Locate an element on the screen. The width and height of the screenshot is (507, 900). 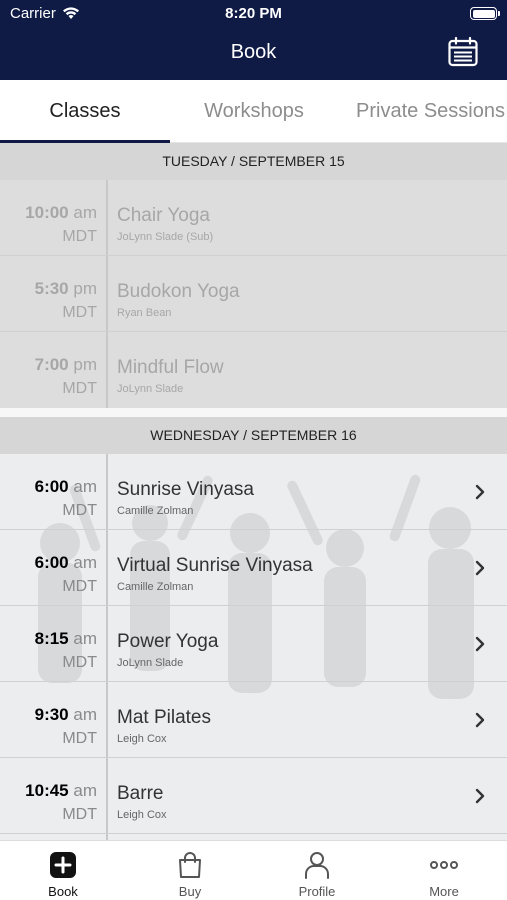
segment-tabs: Classes Workshops Private Sessions is located at coordinates (253, 111).